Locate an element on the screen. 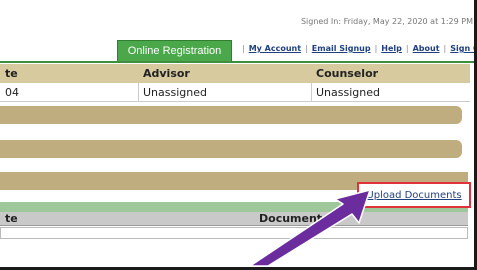 This screenshot has height=270, width=477. my-account-link: My Account is located at coordinates (275, 48).